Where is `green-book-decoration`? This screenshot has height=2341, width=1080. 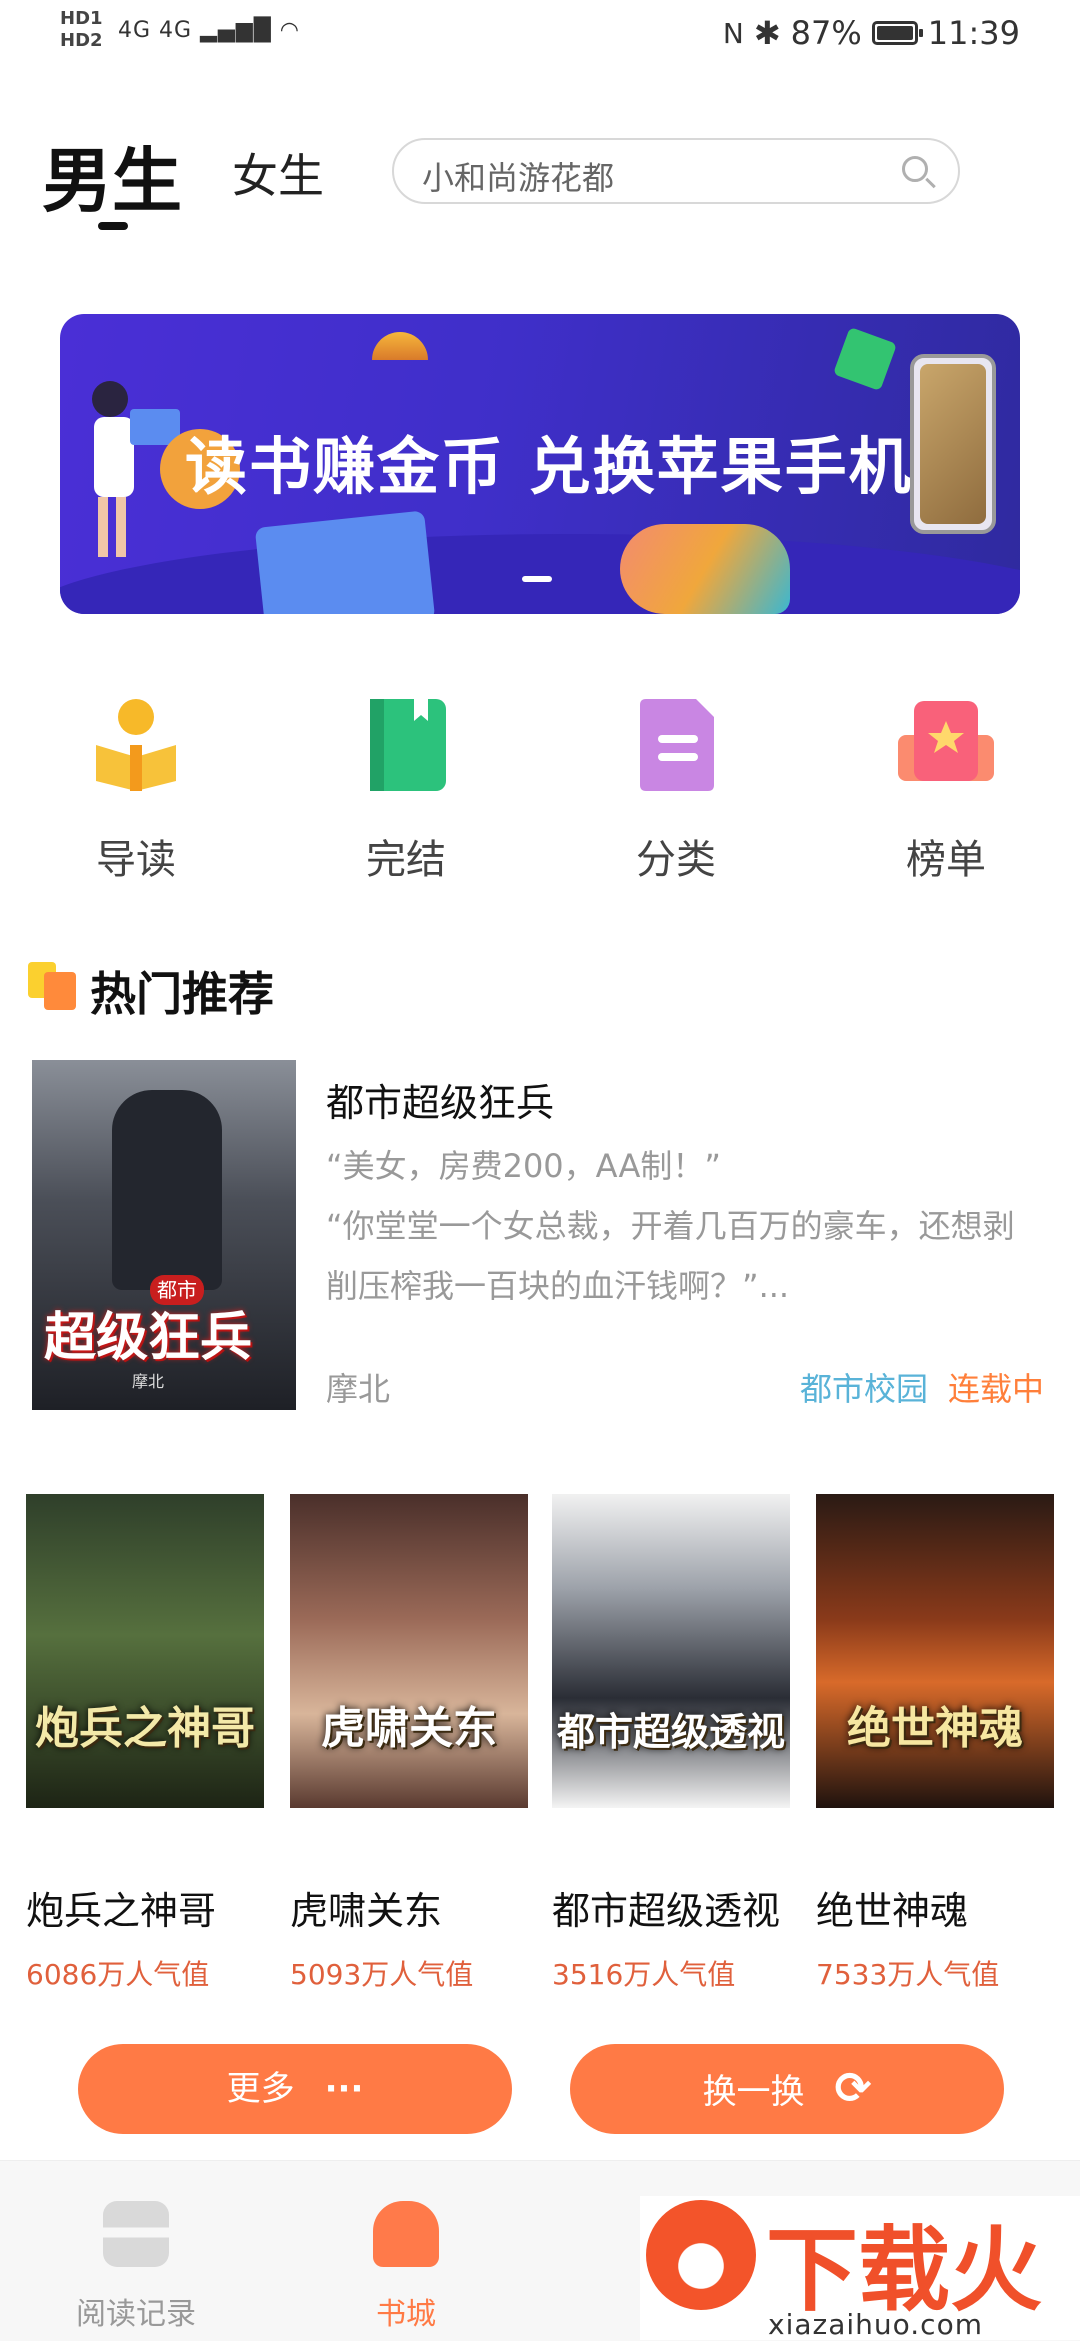 green-book-decoration is located at coordinates (865, 359).